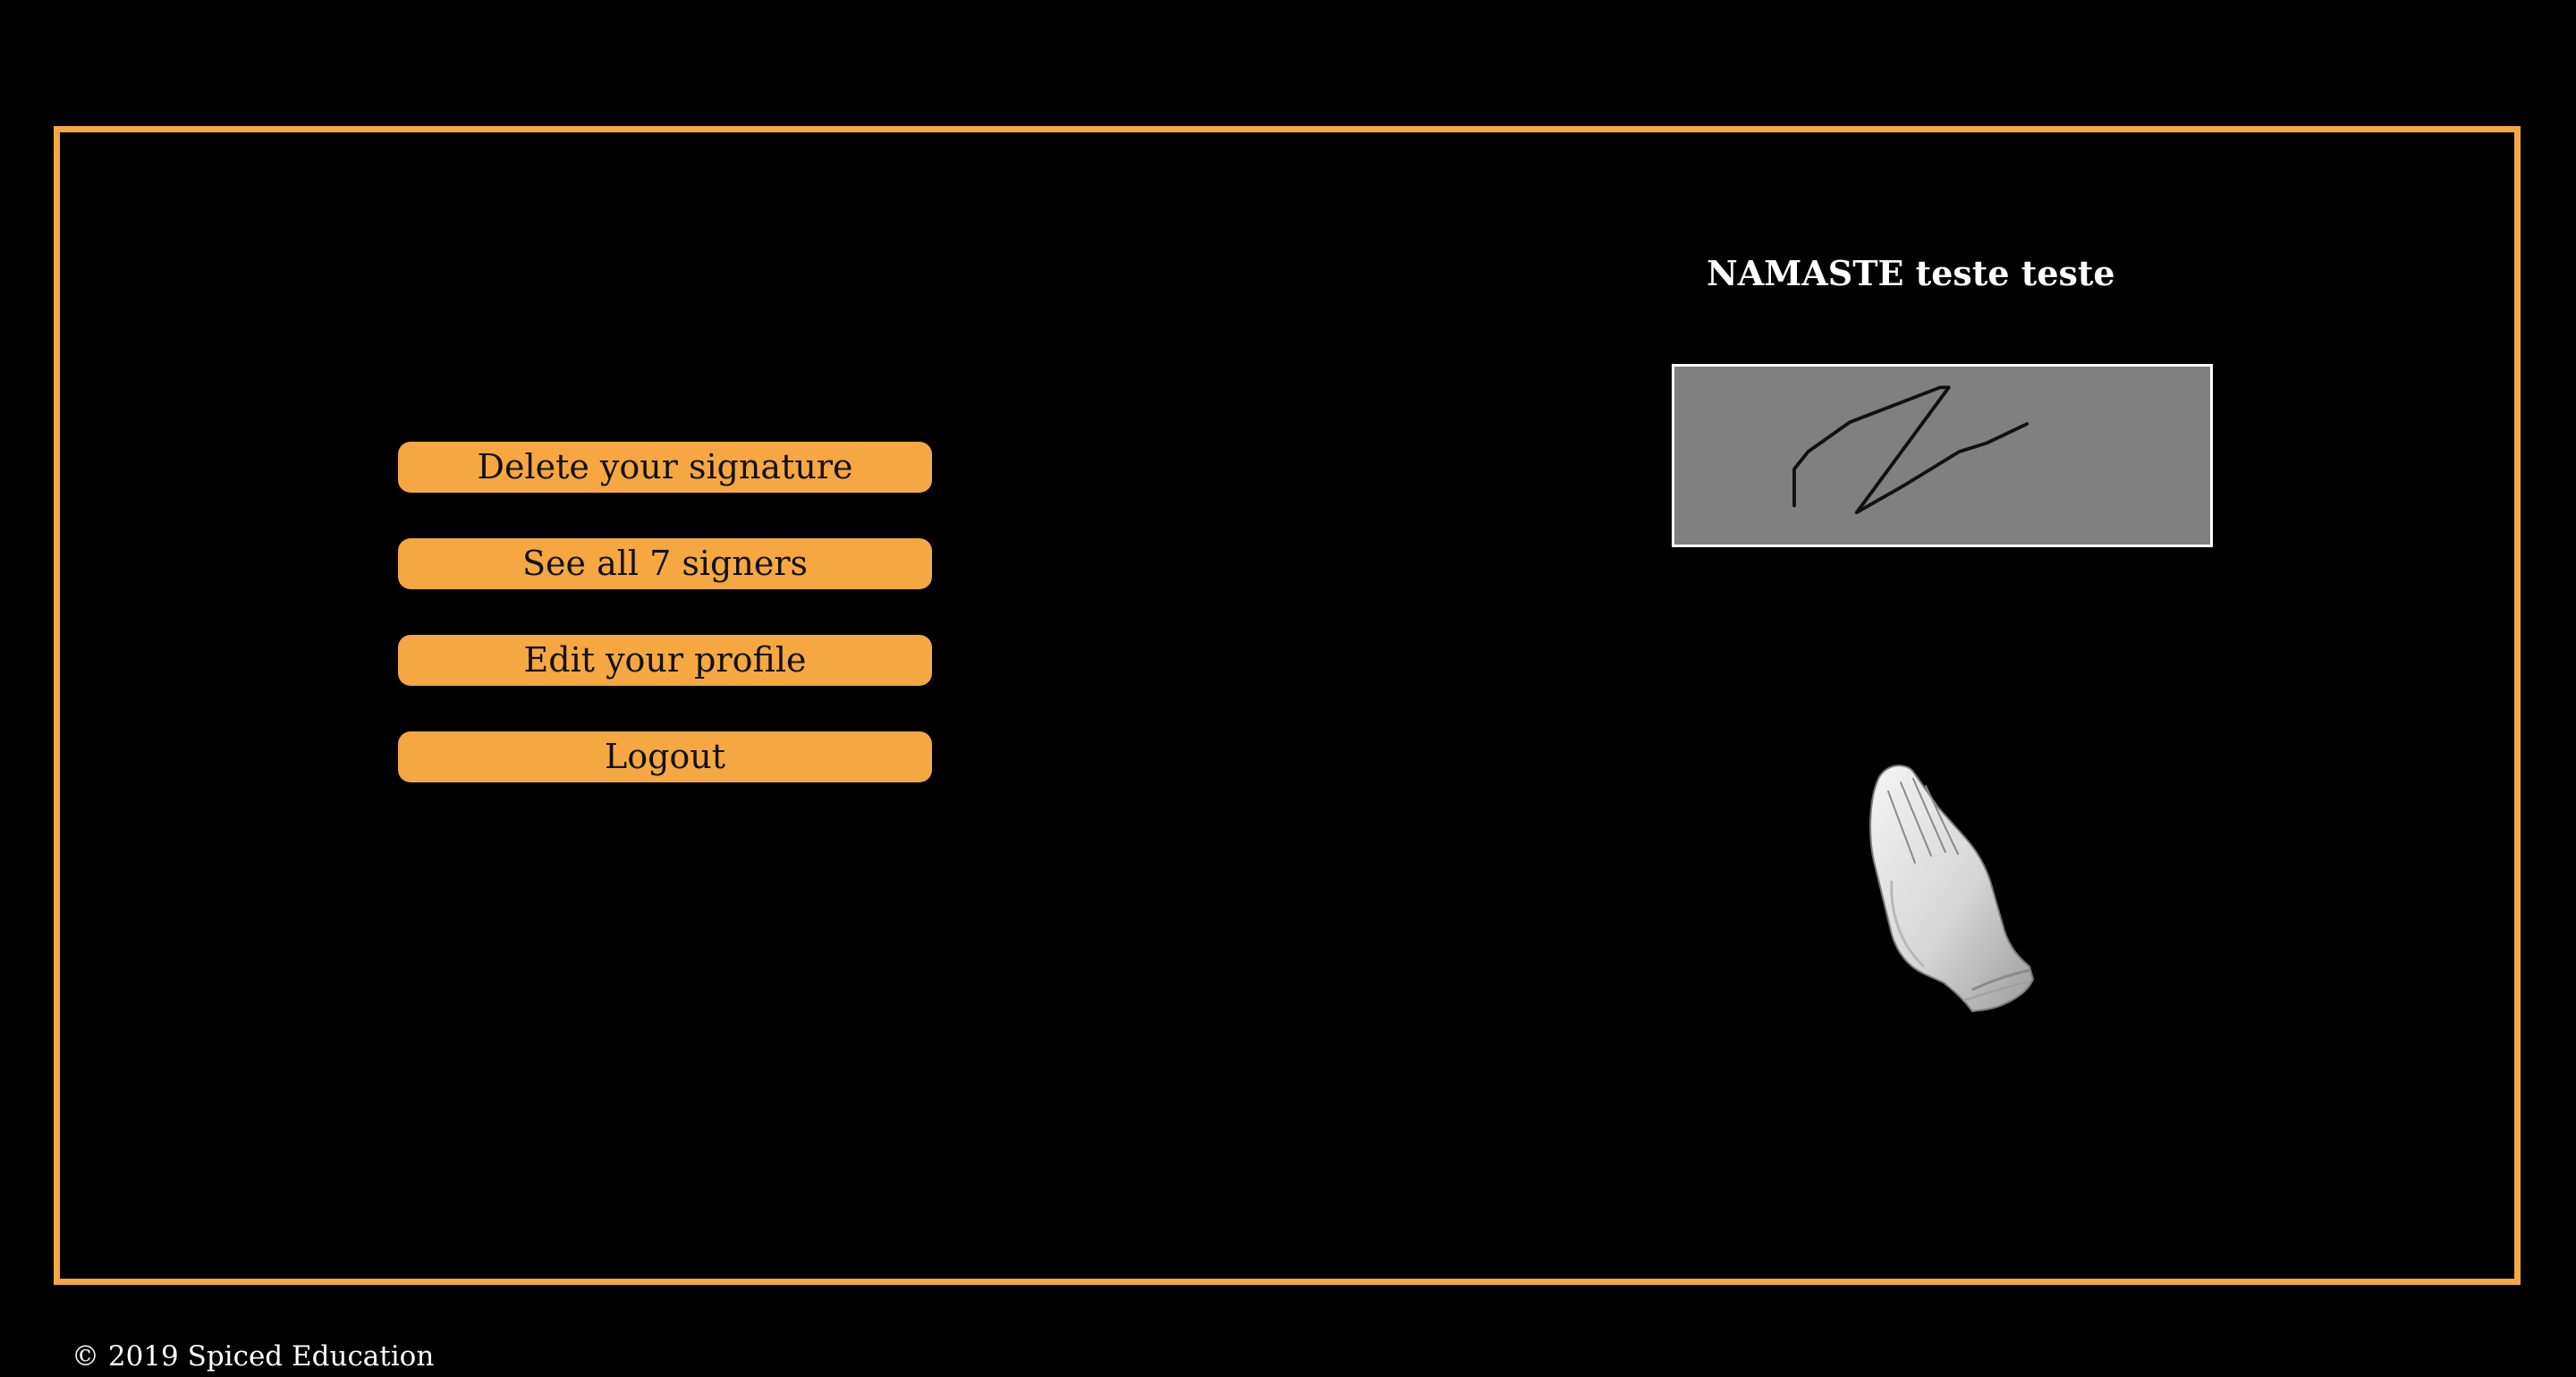  Describe the element at coordinates (1910, 450) in the screenshot. I see `signature-drawing` at that location.